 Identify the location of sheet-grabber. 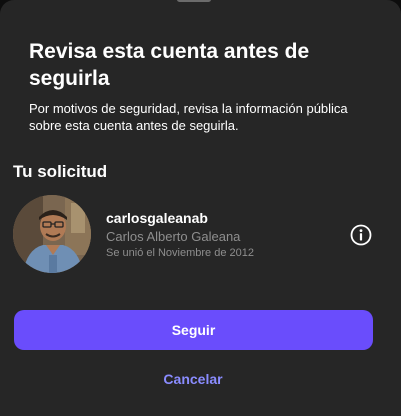
(194, 1).